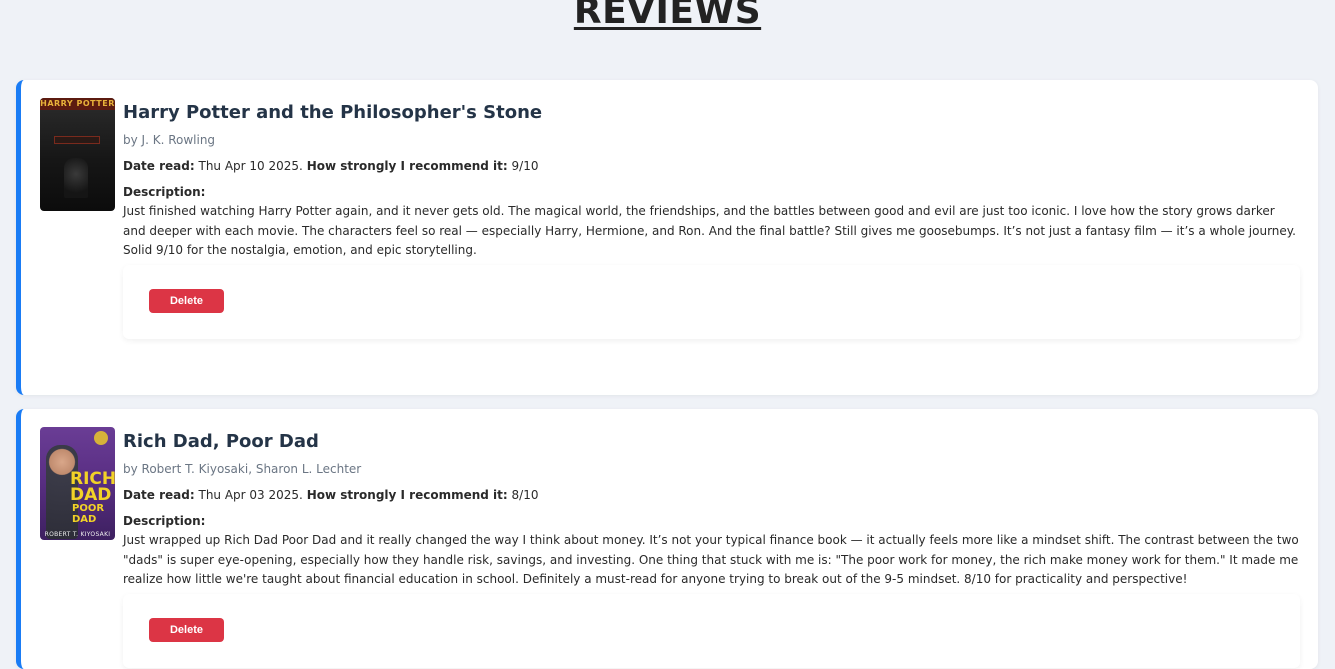 This screenshot has height=669, width=1335. I want to click on book-cover-image: RICH DAD POOR DAD ROBERT T. KIYOSAKI, so click(77, 483).